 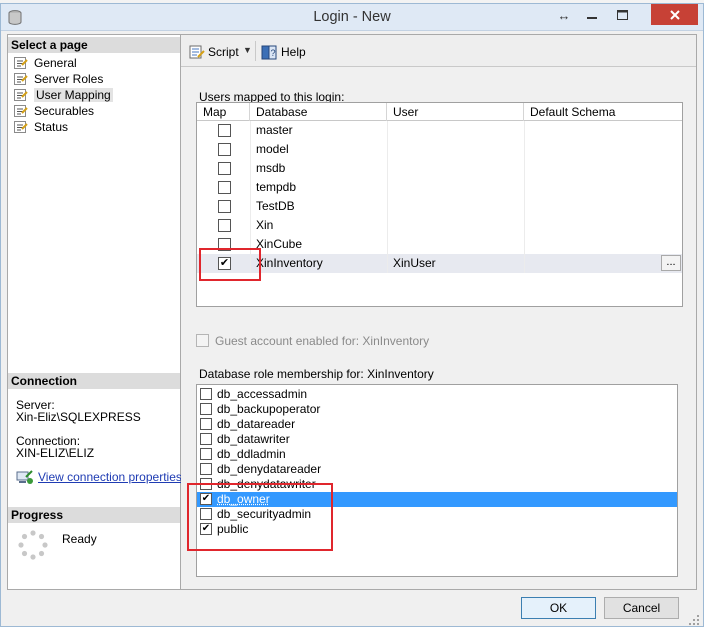 I want to click on column-header-user: User, so click(x=455, y=112).